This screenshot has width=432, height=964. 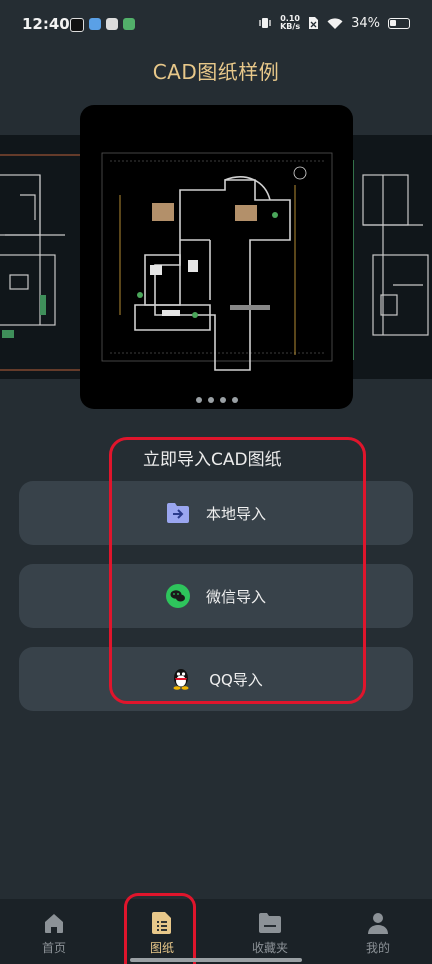 I want to click on bottom-navigation: 首页 图纸 收藏夹 我的, so click(x=216, y=931).